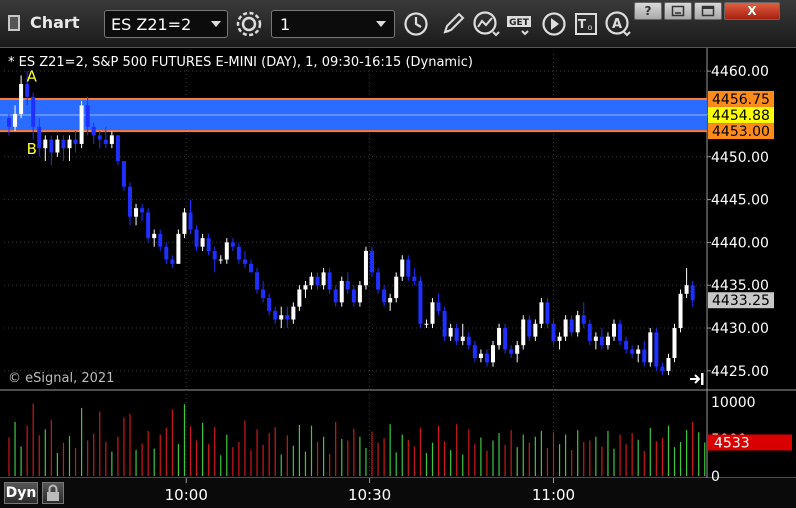 The image size is (796, 508). What do you see at coordinates (740, 329) in the screenshot?
I see `price-tick-label: 4430.00` at bounding box center [740, 329].